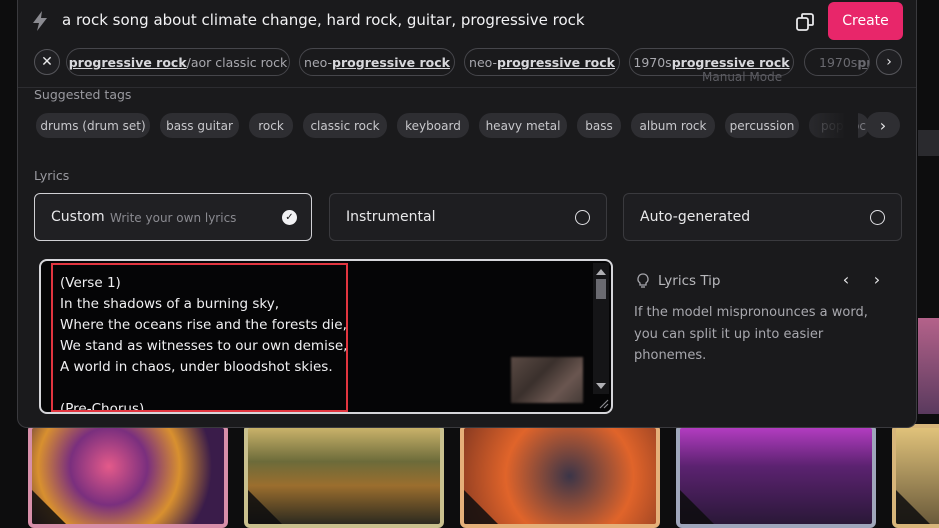 This screenshot has width=939, height=528. I want to click on tag-chip: drums (drum set), so click(93, 125).